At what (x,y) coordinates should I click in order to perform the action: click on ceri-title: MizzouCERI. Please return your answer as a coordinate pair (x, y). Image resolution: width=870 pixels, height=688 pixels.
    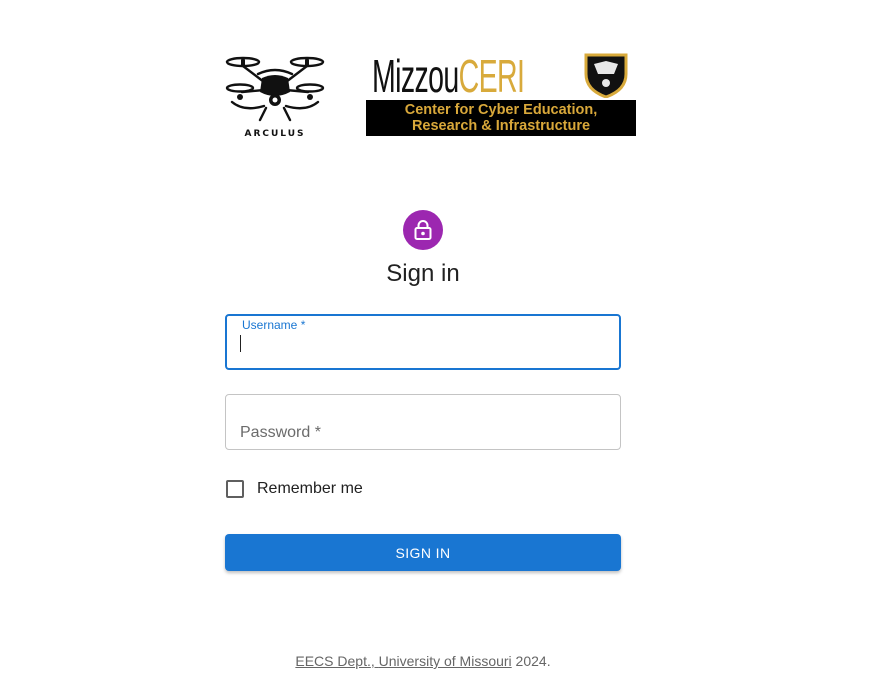
    Looking at the image, I should click on (448, 76).